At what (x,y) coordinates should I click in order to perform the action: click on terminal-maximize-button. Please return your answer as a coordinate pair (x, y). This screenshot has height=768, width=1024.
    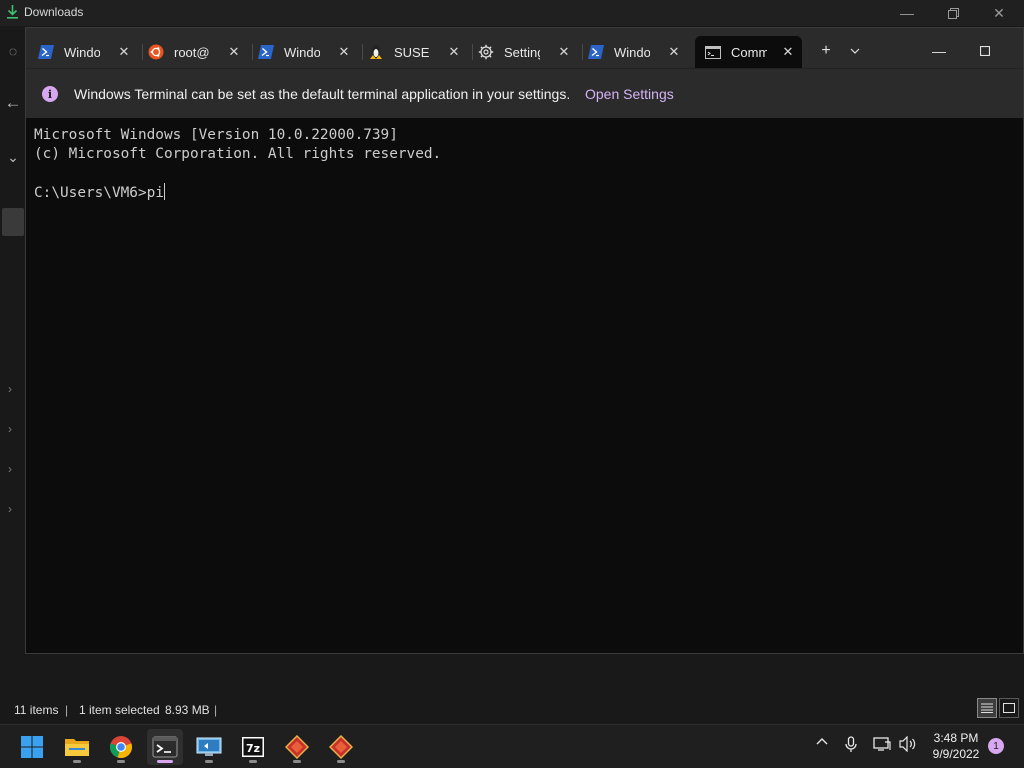
    Looking at the image, I should click on (985, 51).